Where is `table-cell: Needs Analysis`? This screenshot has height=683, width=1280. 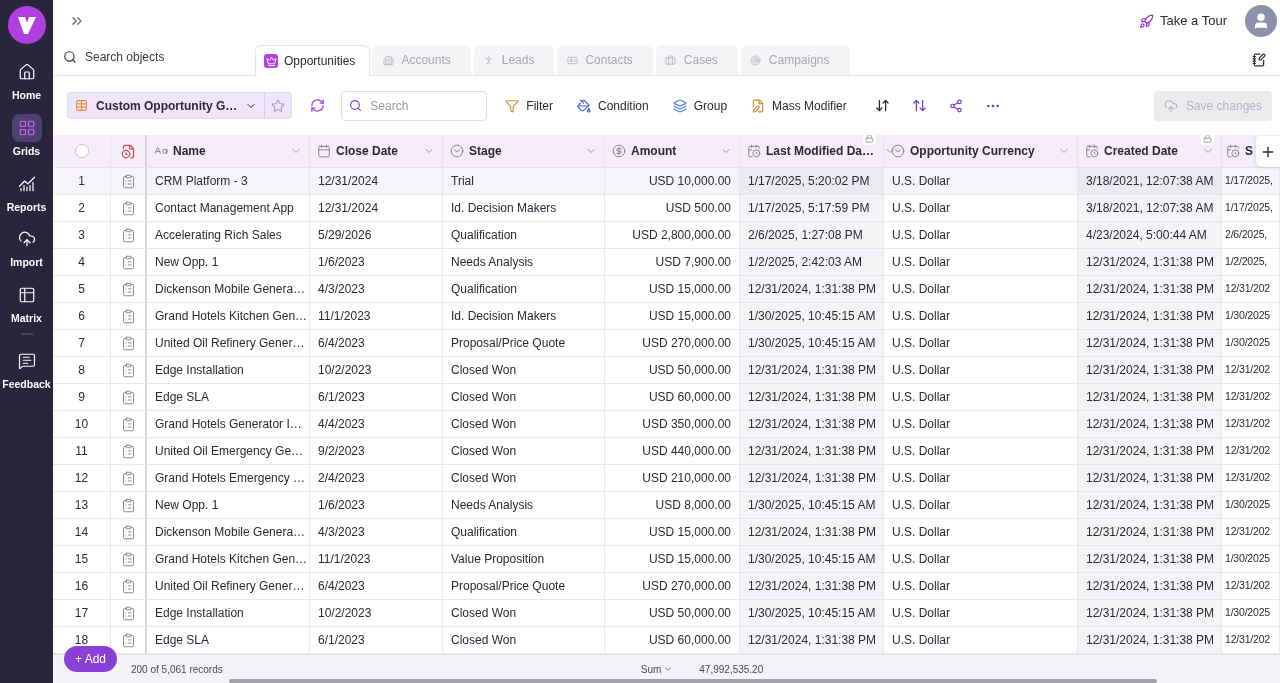 table-cell: Needs Analysis is located at coordinates (524, 505).